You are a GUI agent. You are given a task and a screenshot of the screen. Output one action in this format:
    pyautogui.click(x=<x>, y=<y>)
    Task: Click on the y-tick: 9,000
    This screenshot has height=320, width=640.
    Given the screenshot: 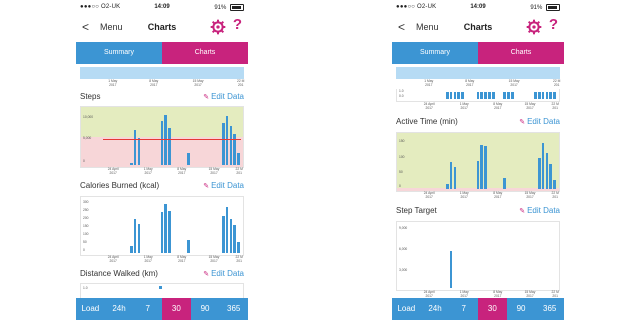 What is the action you would take?
    pyautogui.click(x=403, y=228)
    